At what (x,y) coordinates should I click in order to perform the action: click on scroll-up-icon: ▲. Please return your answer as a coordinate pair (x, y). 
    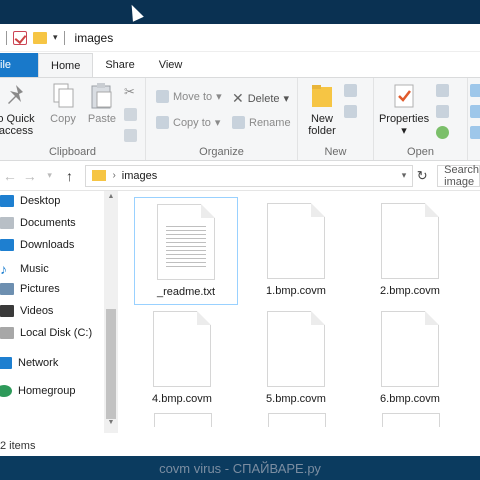
    Looking at the image, I should click on (111, 198).